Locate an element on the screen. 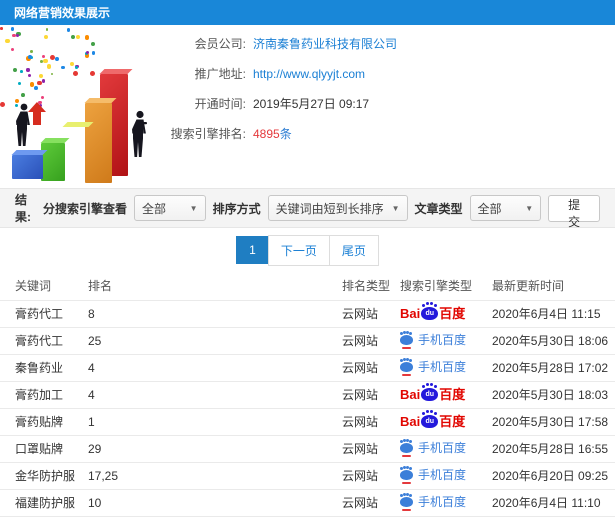 The width and height of the screenshot is (615, 520). rank-cell: 8 is located at coordinates (215, 313).